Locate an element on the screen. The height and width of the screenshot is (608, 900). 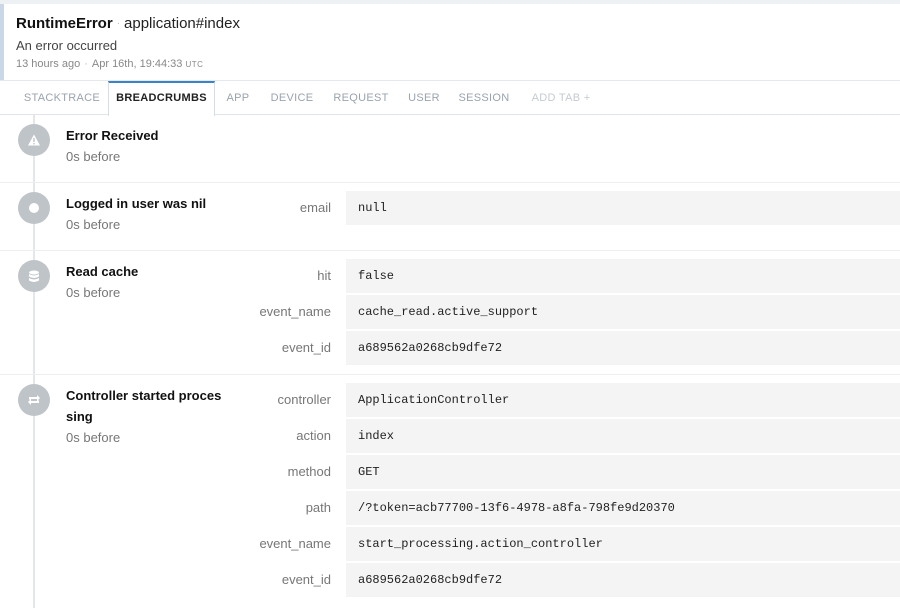
metadata-key: email is located at coordinates (315, 207).